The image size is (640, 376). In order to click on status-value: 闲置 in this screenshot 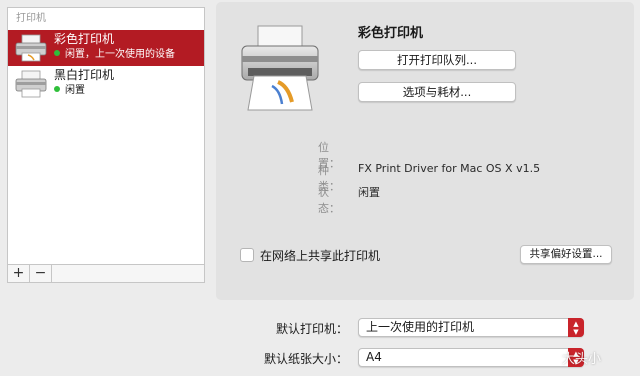, I will do `click(369, 192)`.